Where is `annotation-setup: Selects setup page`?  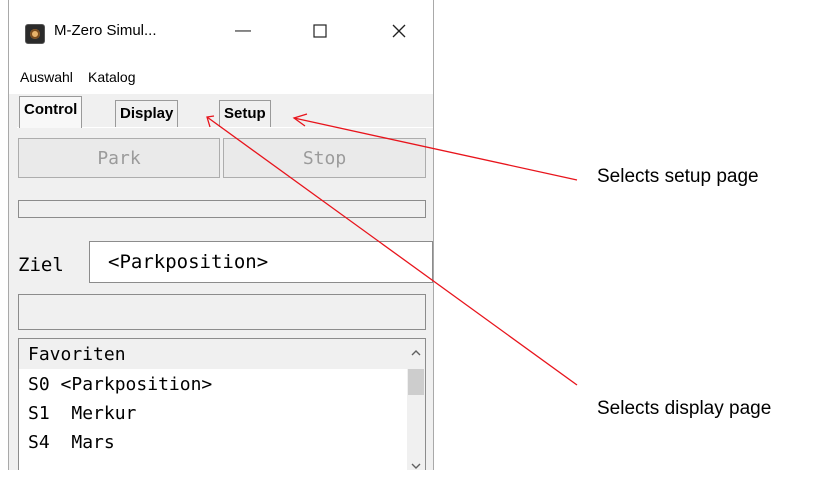 annotation-setup: Selects setup page is located at coordinates (678, 176).